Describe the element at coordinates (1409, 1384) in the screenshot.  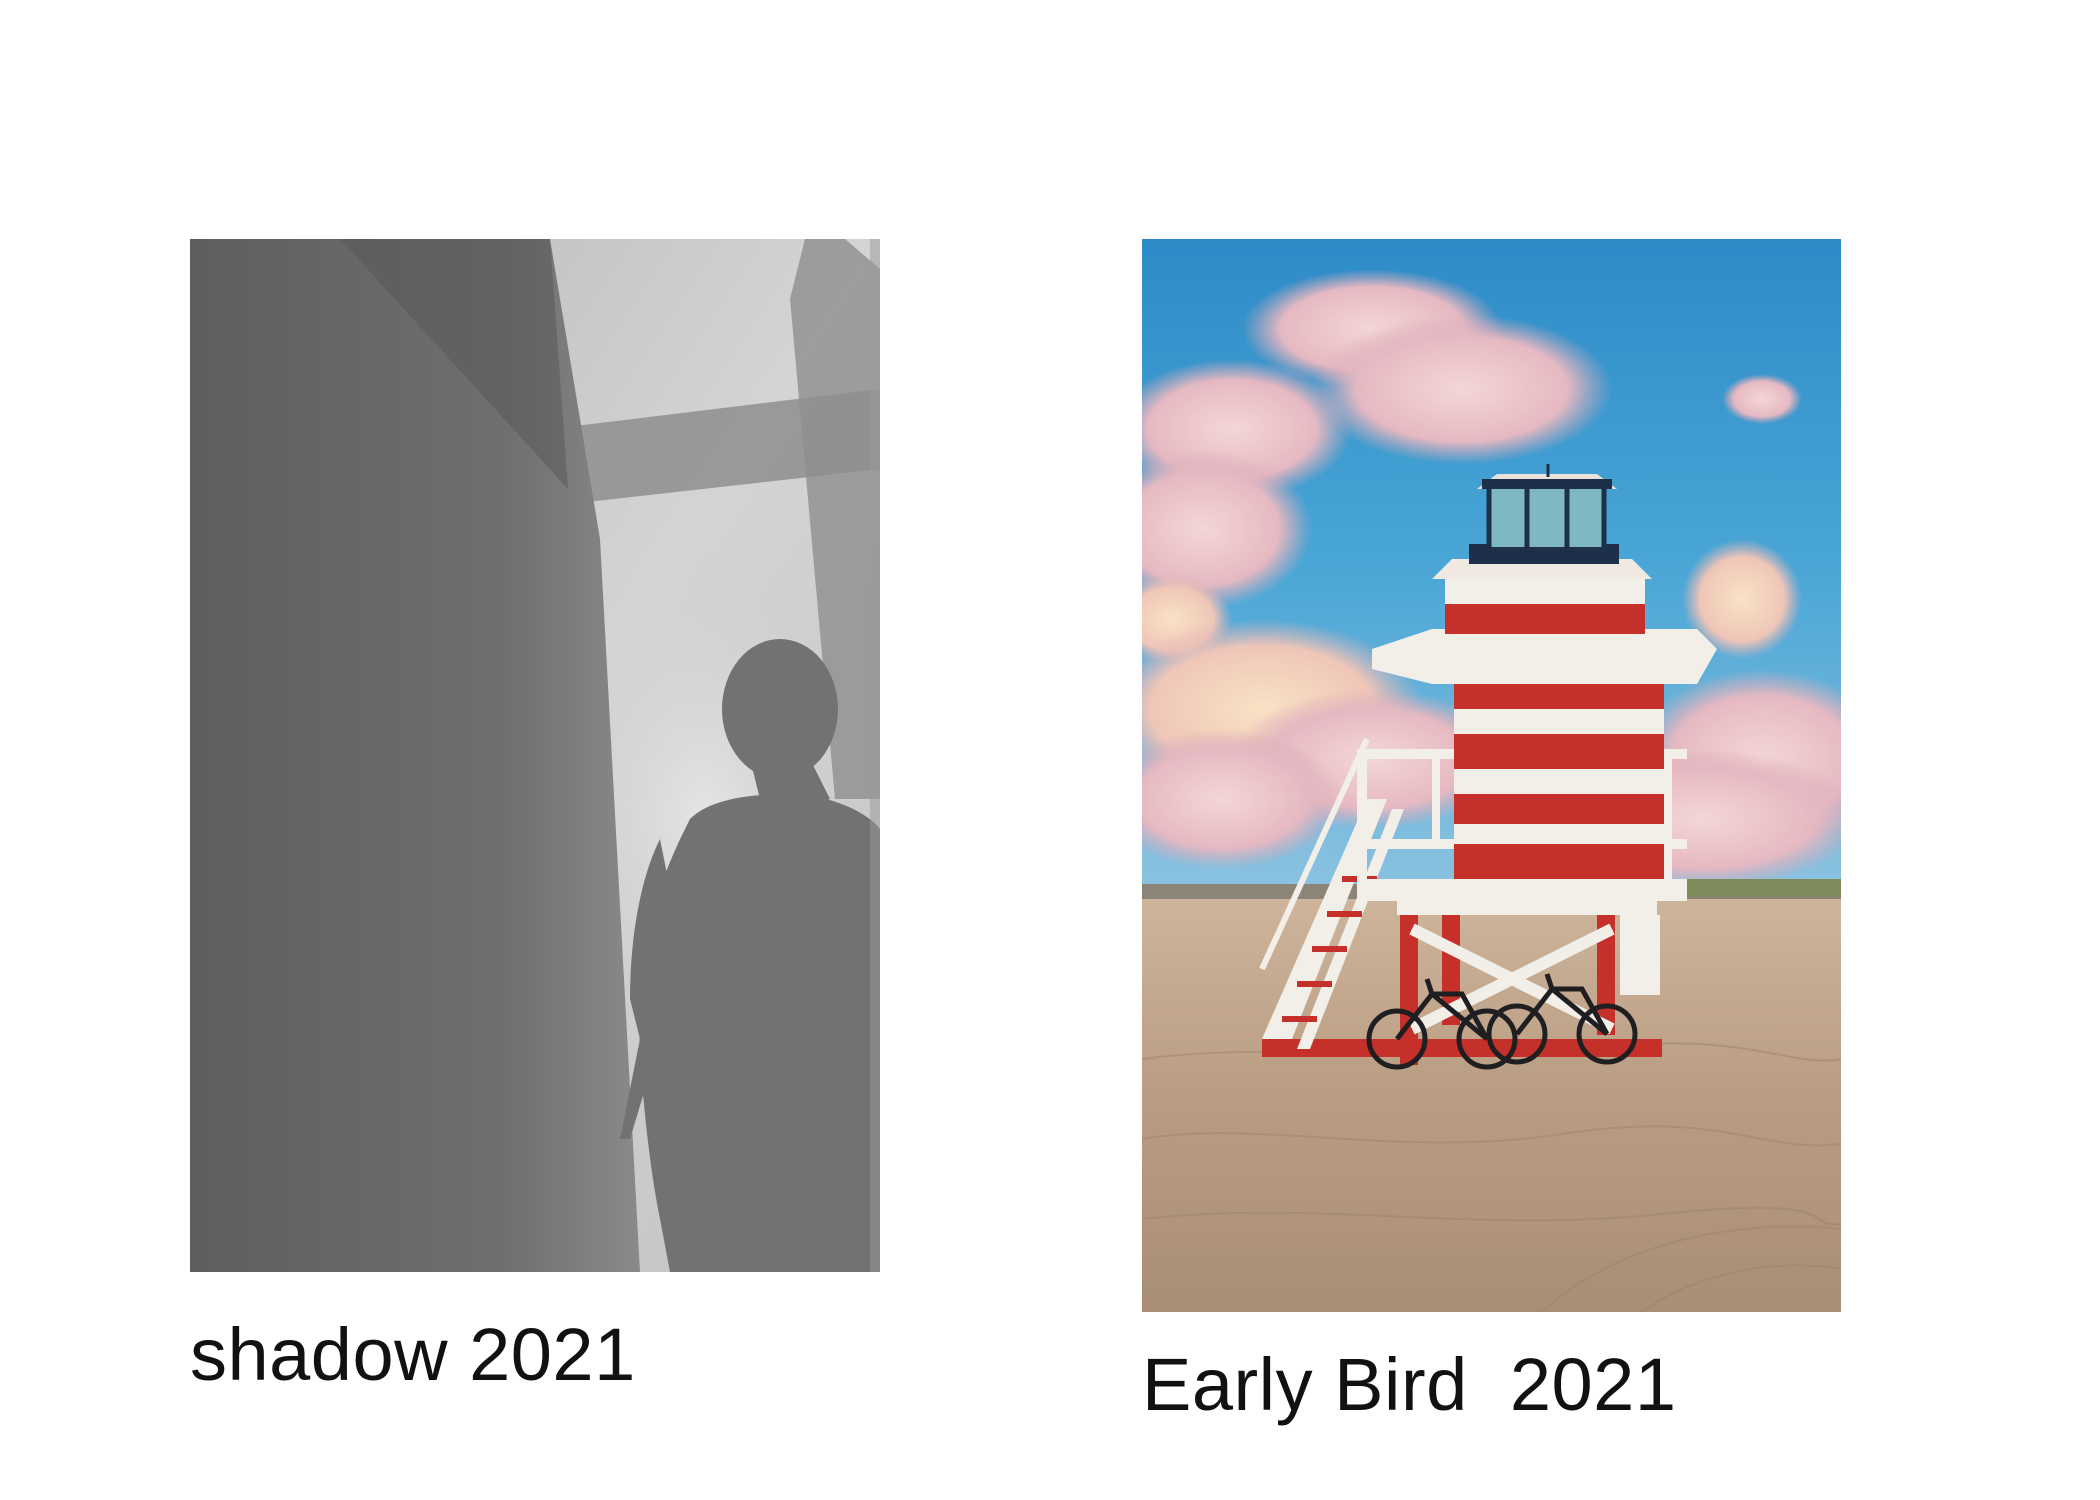
I see `caption-early-bird: Early Bird 2021` at that location.